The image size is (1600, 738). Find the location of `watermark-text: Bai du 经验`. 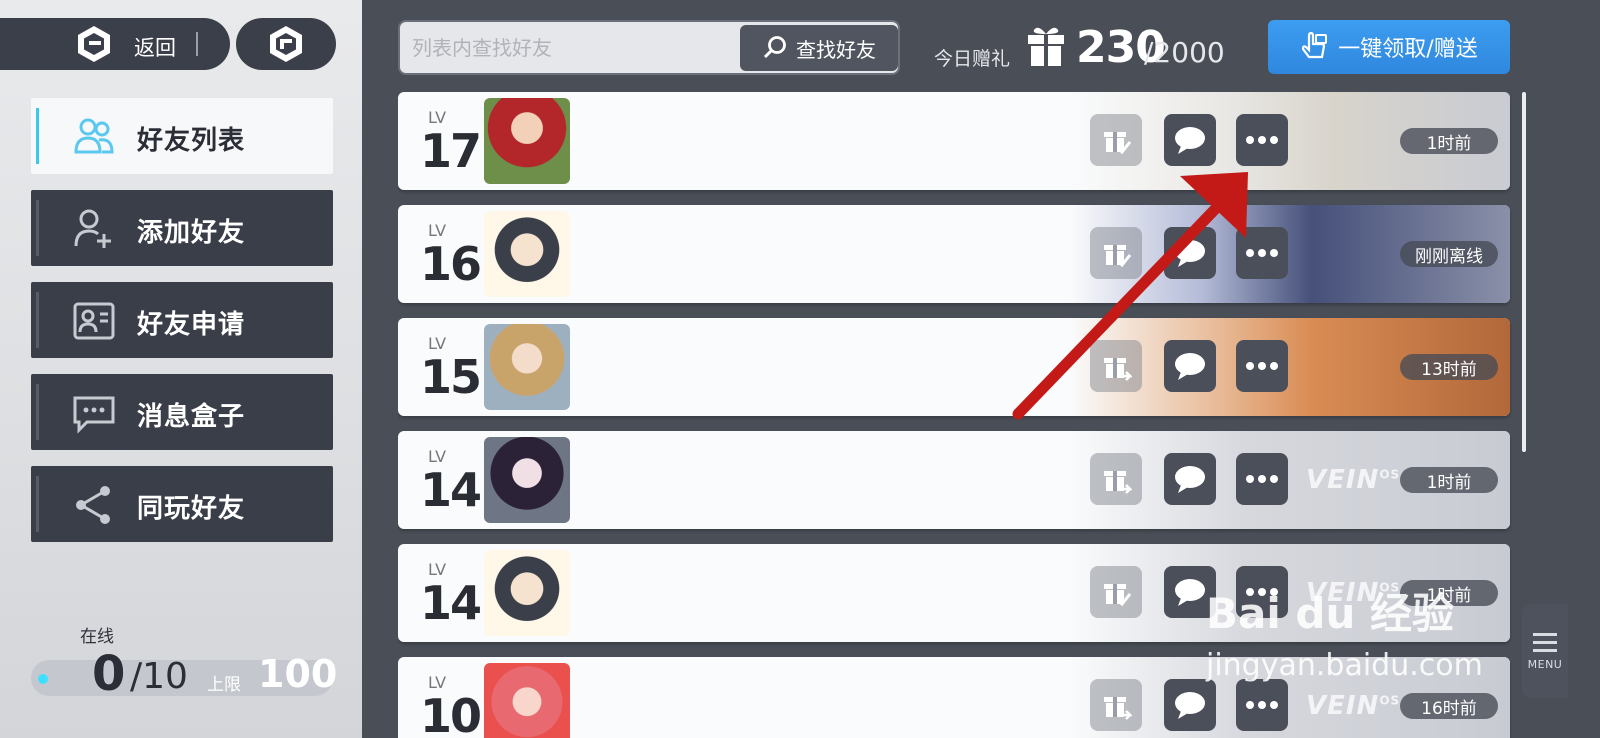

watermark-text: Bai du 经验 is located at coordinates (1330, 613).